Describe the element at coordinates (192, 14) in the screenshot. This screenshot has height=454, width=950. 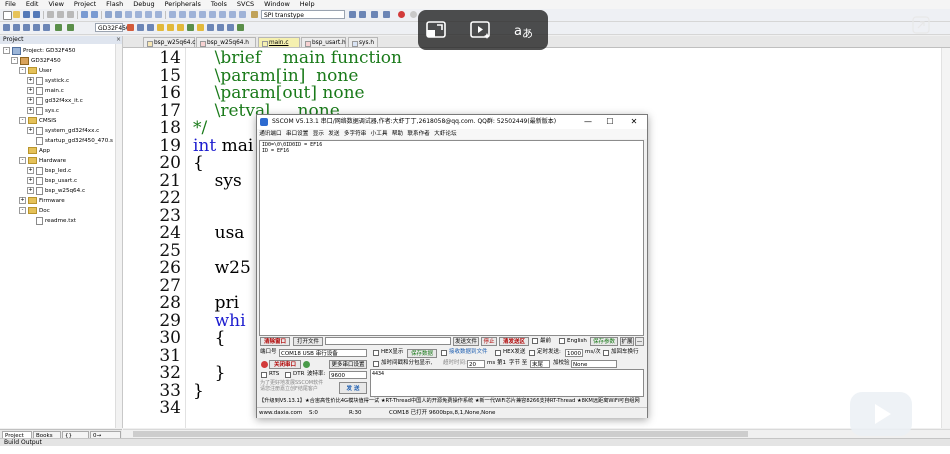
I see `comment-icon` at that location.